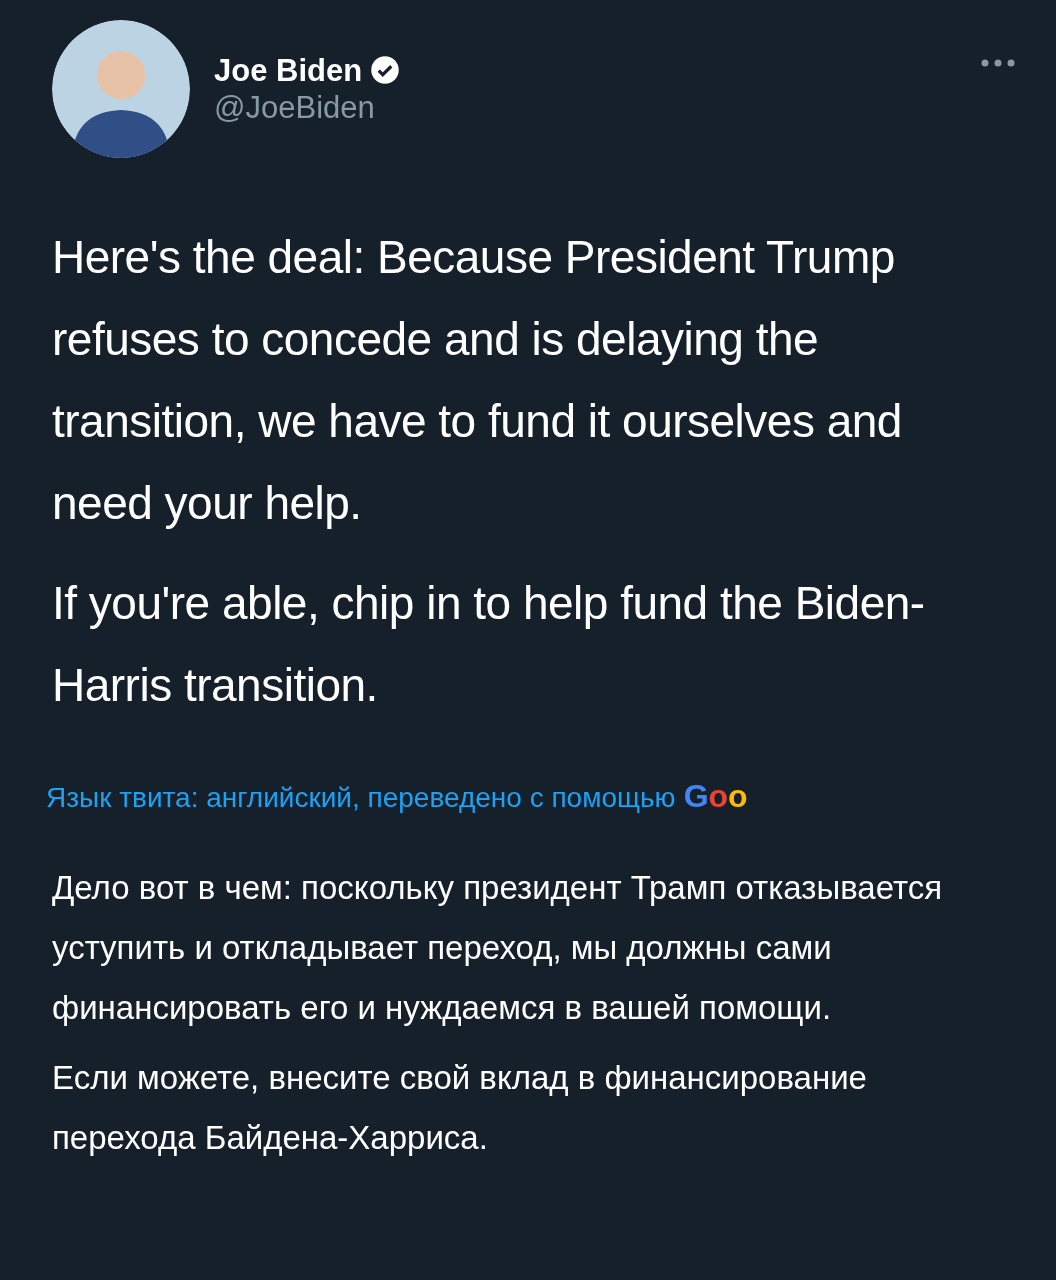 Image resolution: width=1056 pixels, height=1280 pixels. Describe the element at coordinates (489, 644) in the screenshot. I see `tweet-text: If you're able, chip in to help fund the Biden-Harris transition.` at that location.